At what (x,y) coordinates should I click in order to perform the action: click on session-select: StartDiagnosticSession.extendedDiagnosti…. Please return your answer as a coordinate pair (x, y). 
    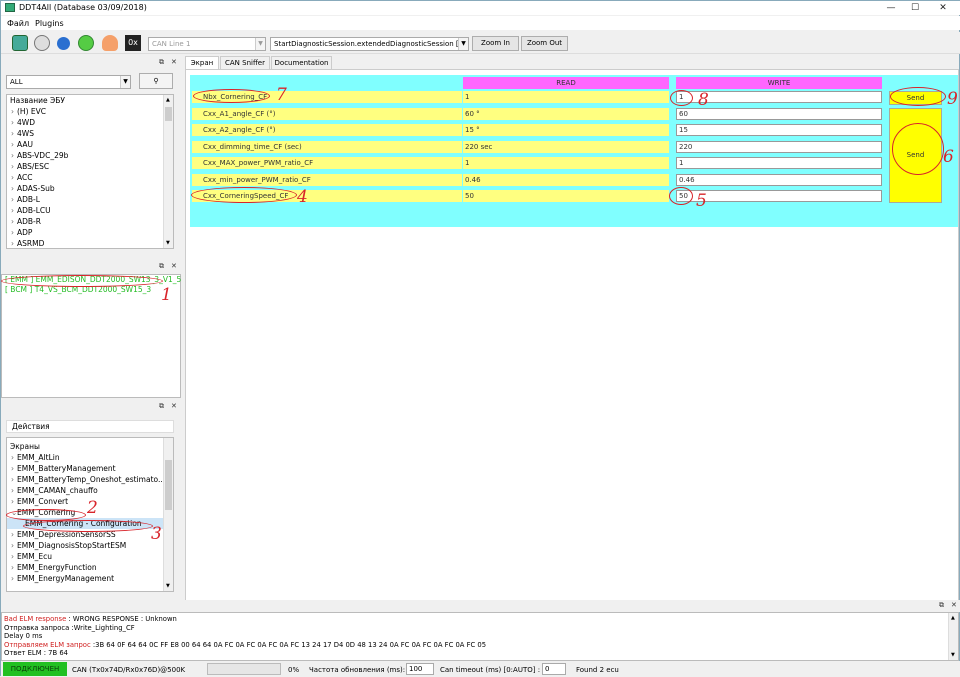
    Looking at the image, I should click on (369, 44).